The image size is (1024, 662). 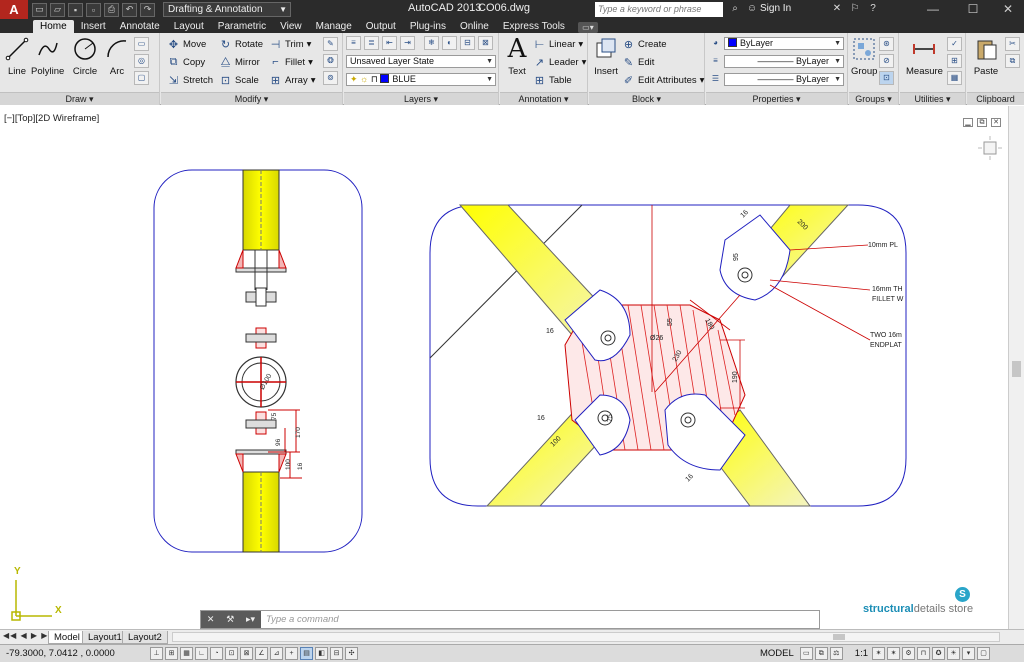 What do you see at coordinates (186, 44) in the screenshot?
I see `move-button: ✥ Move` at bounding box center [186, 44].